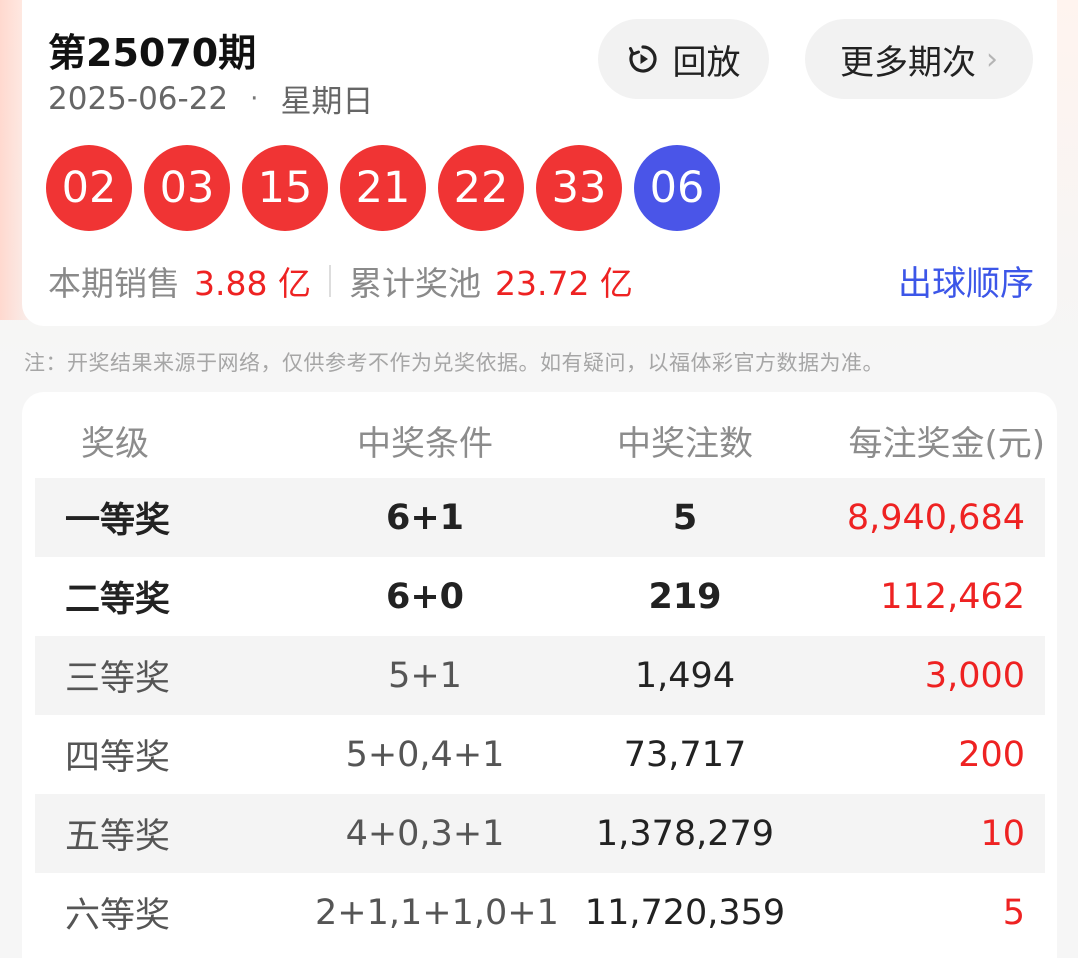 The width and height of the screenshot is (1078, 958). What do you see at coordinates (437, 912) in the screenshot?
I see `prize-condition: 2+1,1+1,0+1` at bounding box center [437, 912].